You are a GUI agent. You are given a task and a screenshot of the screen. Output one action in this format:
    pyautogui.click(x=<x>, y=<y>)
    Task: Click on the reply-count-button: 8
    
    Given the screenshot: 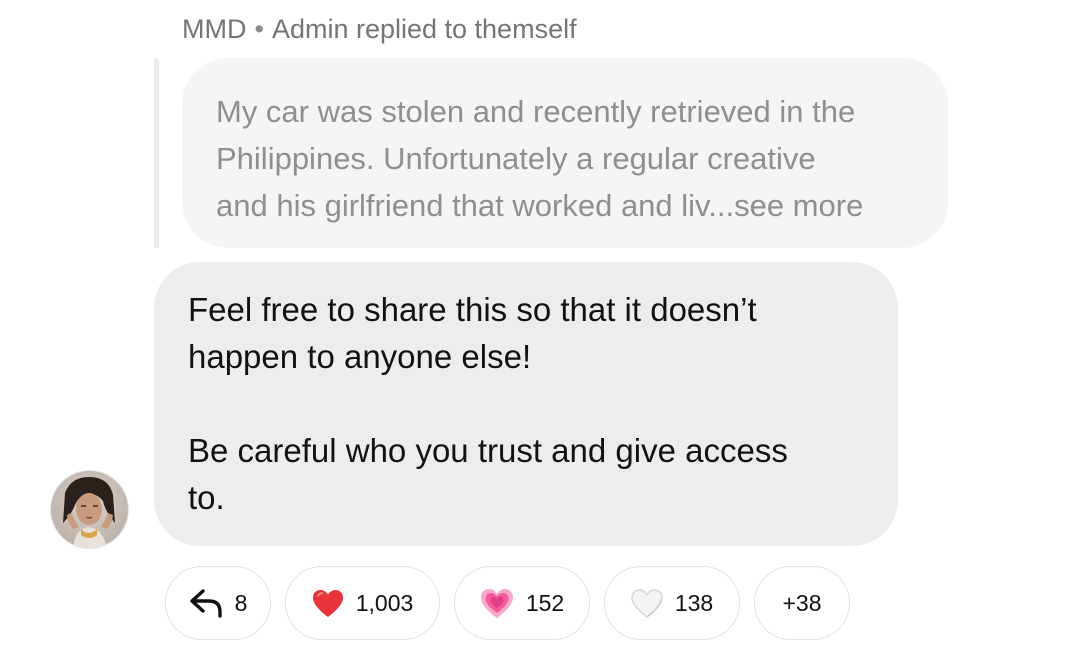 What is the action you would take?
    pyautogui.click(x=218, y=603)
    